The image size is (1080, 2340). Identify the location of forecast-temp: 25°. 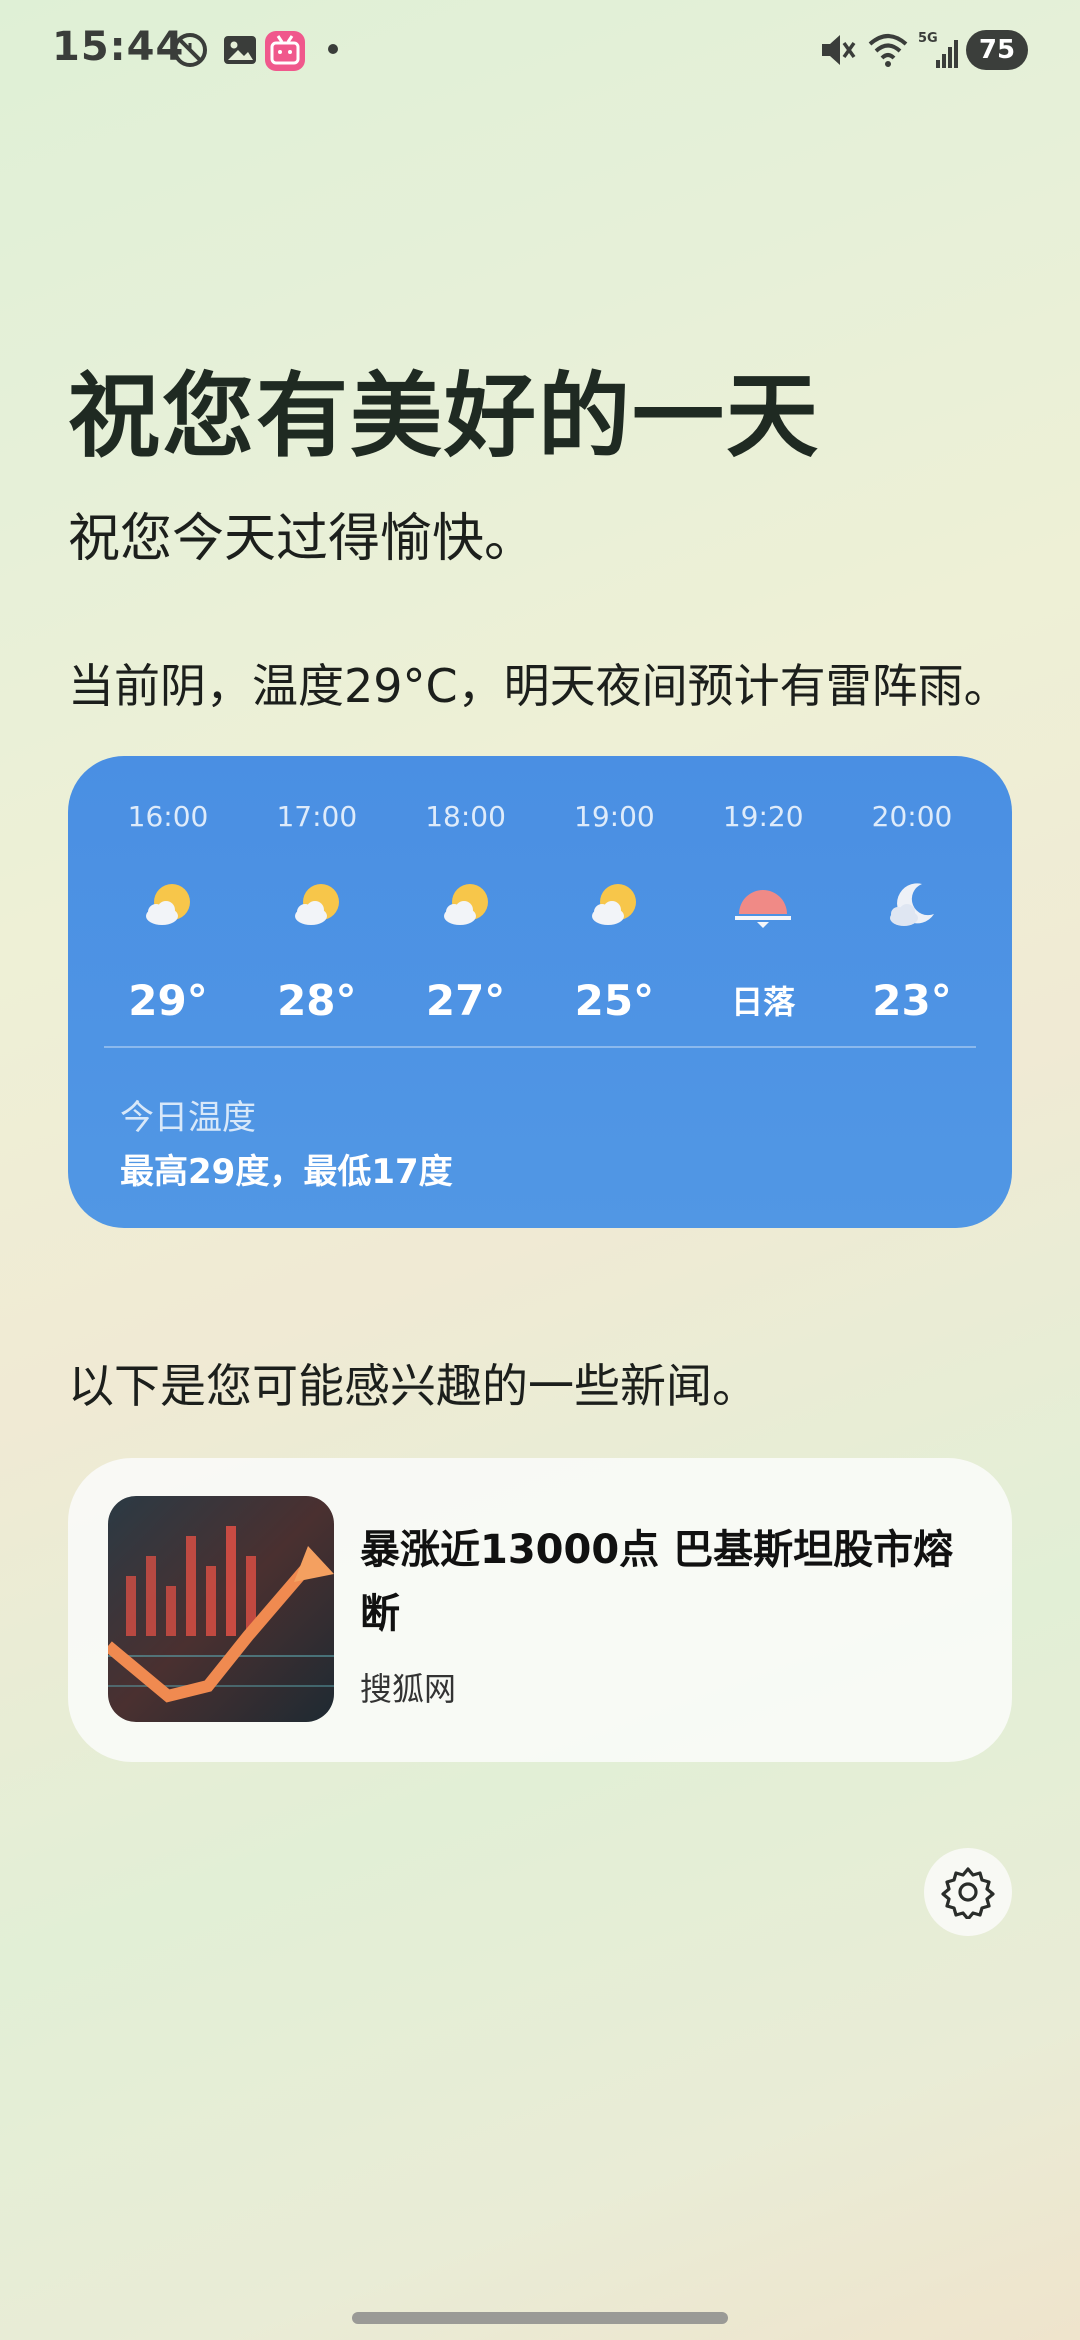
(614, 1000).